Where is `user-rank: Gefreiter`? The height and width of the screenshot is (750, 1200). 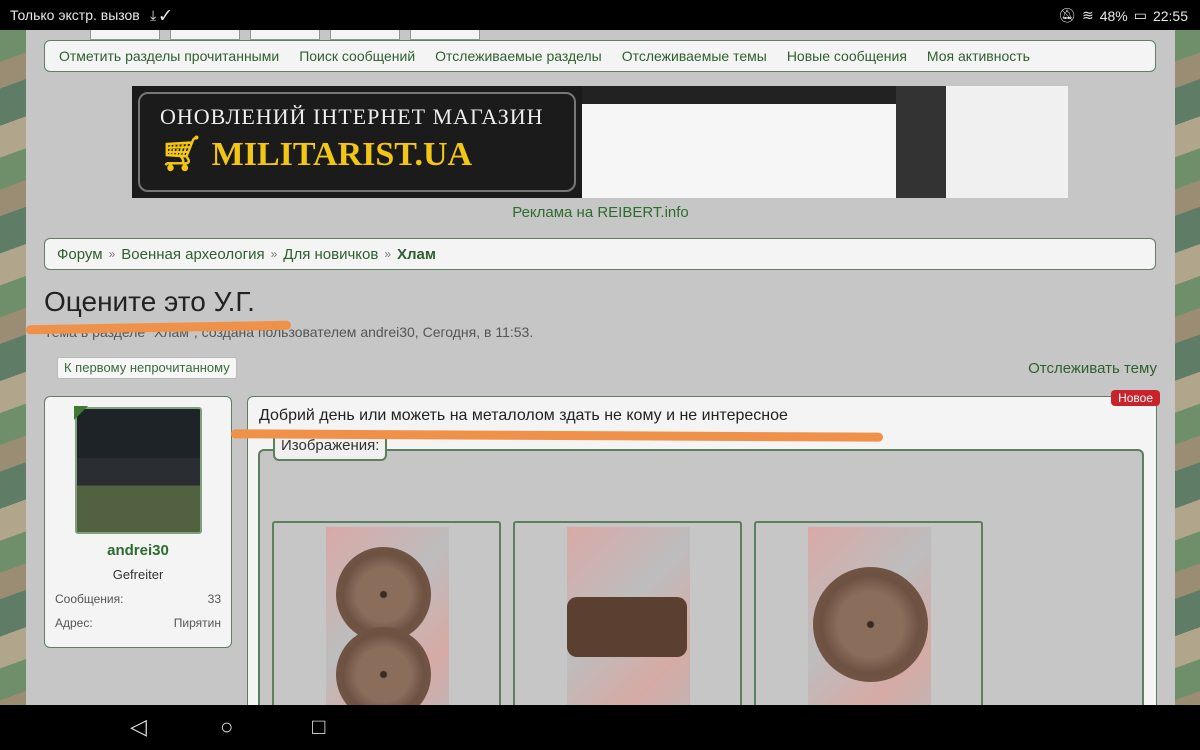
user-rank: Gefreiter is located at coordinates (138, 574).